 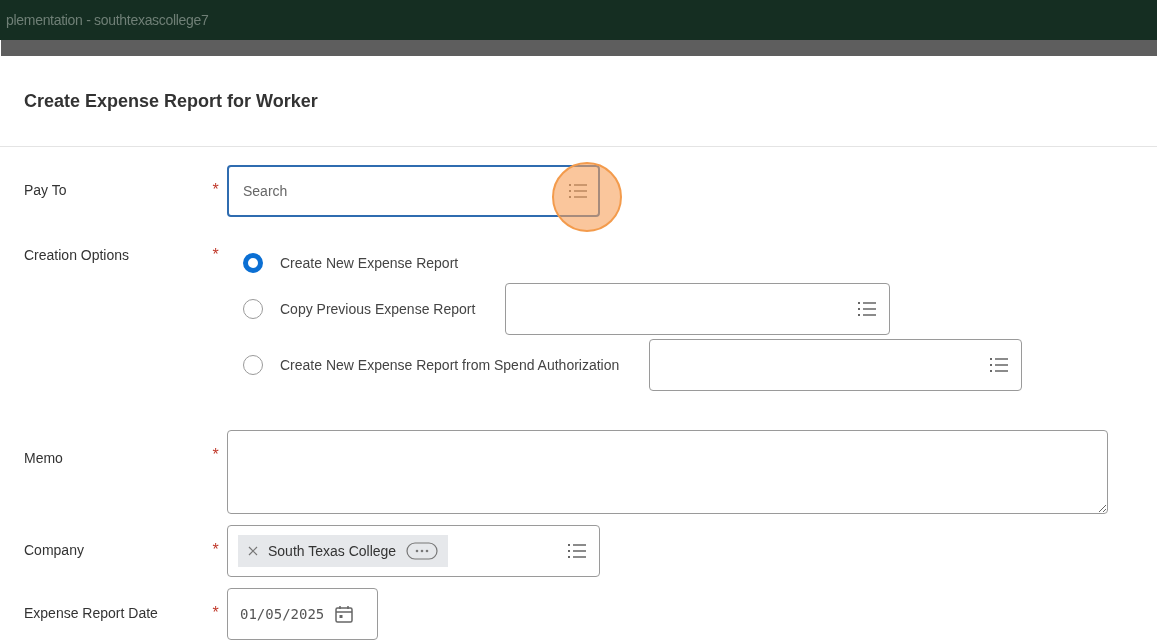 I want to click on field-label: Memo, so click(x=44, y=457).